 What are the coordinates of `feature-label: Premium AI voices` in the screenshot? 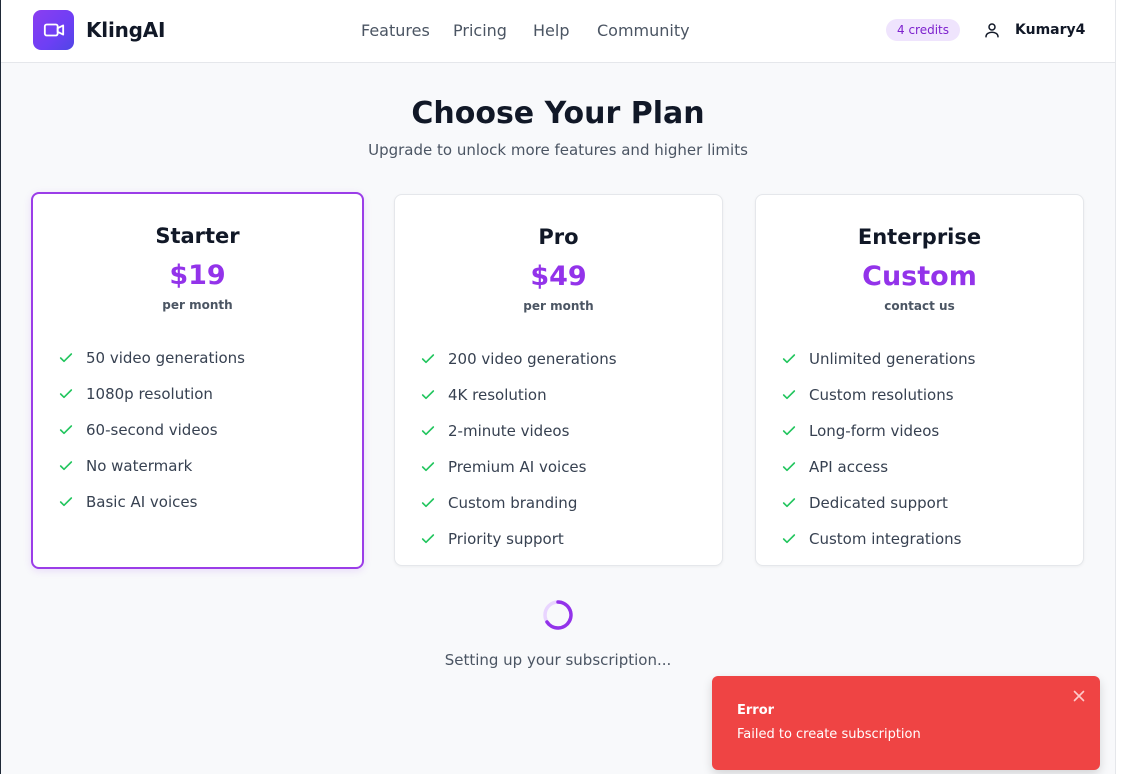 It's located at (517, 467).